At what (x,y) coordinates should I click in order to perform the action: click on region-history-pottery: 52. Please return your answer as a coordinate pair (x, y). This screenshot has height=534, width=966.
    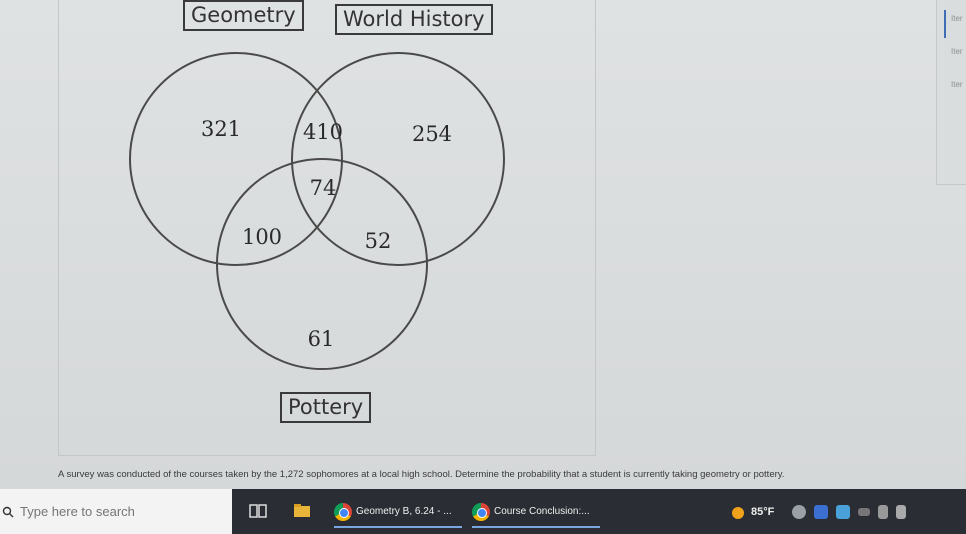
    Looking at the image, I should click on (378, 241).